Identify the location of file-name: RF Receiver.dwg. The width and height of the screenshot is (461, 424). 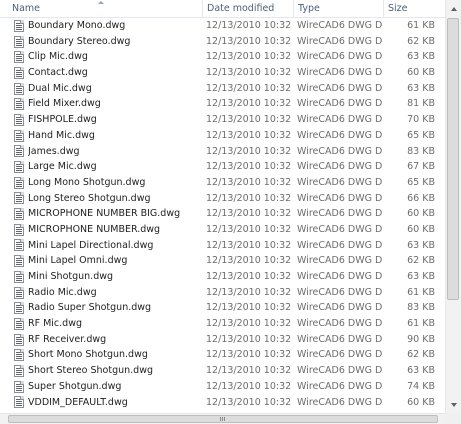
(67, 339).